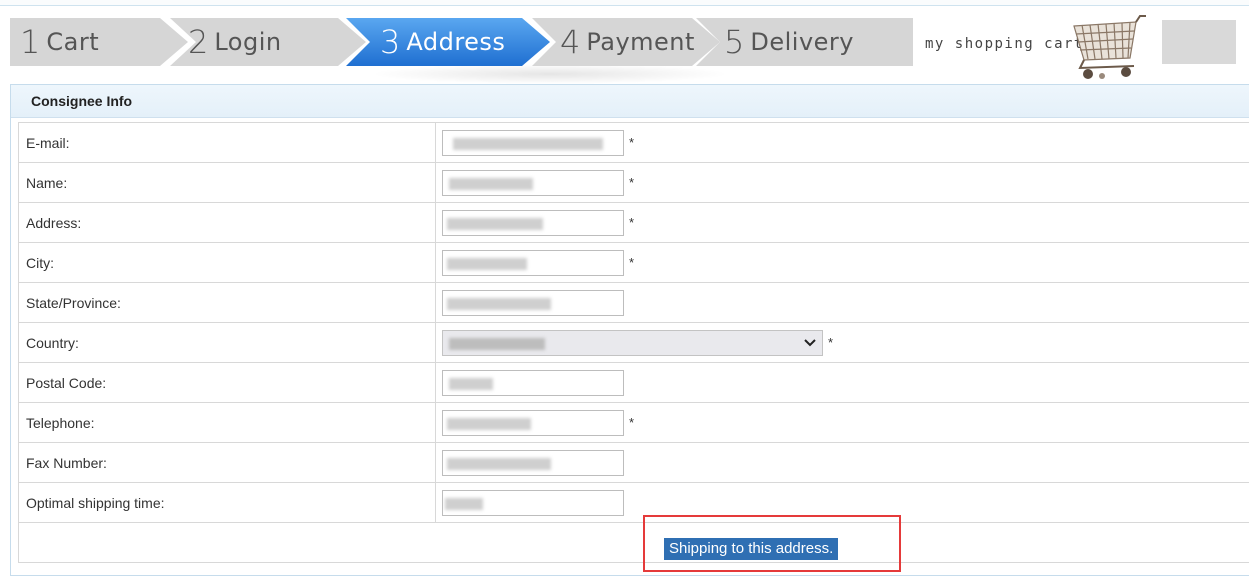 The height and width of the screenshot is (581, 1249). What do you see at coordinates (1199, 42) in the screenshot?
I see `header-placeholder` at bounding box center [1199, 42].